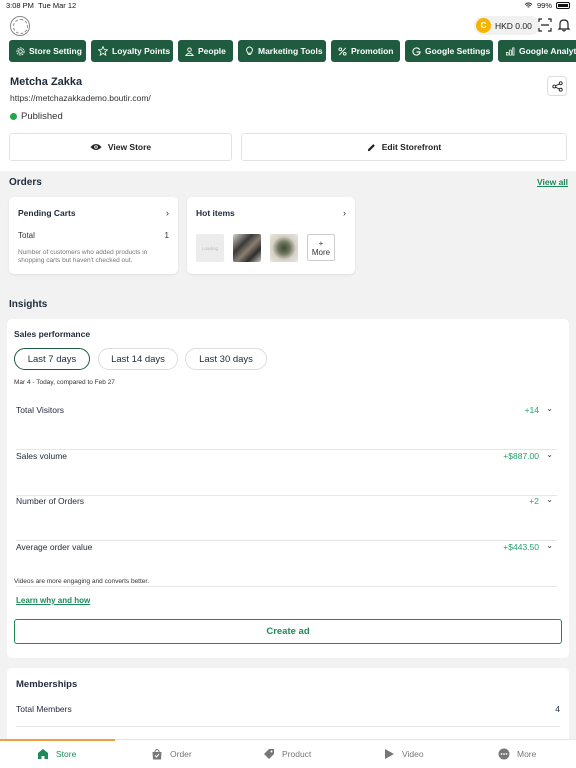  What do you see at coordinates (510, 51) in the screenshot?
I see `bar-chart-icon` at bounding box center [510, 51].